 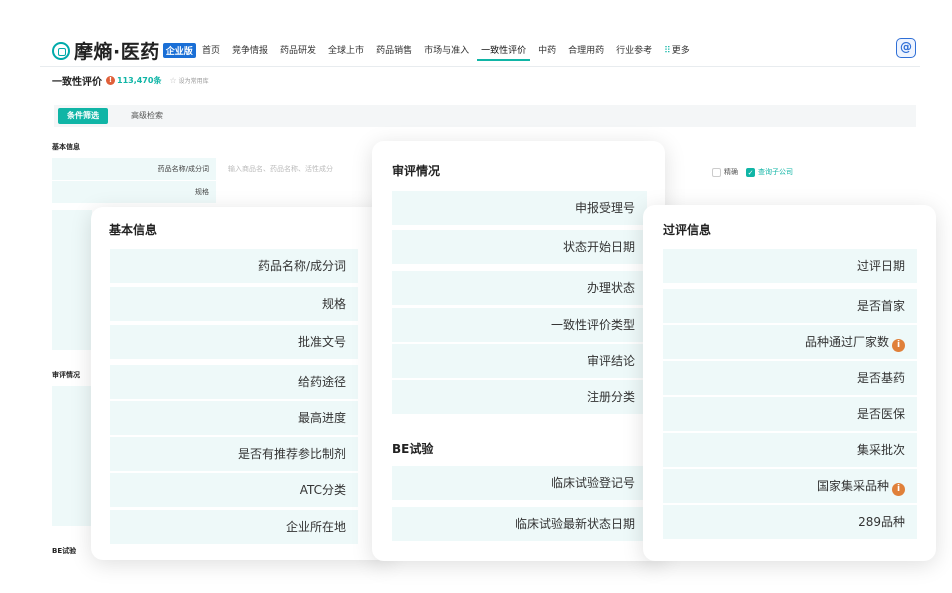 What do you see at coordinates (234, 490) in the screenshot?
I see `field-atc-class: ATC分类` at bounding box center [234, 490].